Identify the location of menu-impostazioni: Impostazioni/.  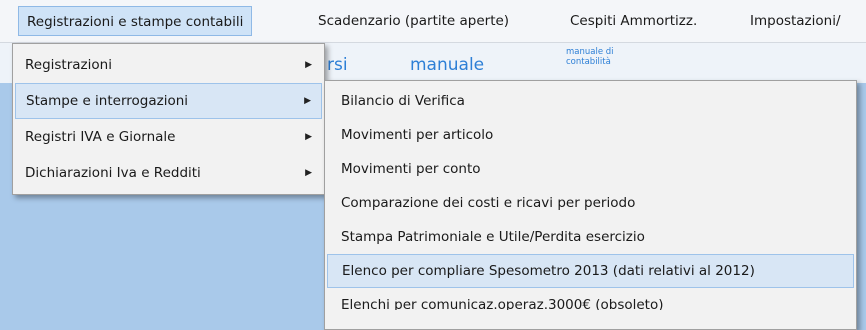
(795, 21).